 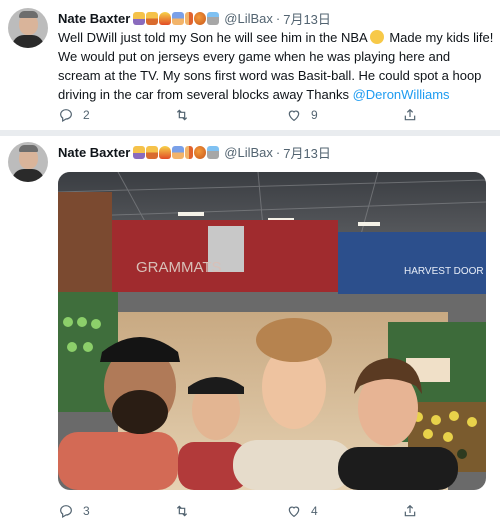 I want to click on like-button: 4, so click(x=302, y=511).